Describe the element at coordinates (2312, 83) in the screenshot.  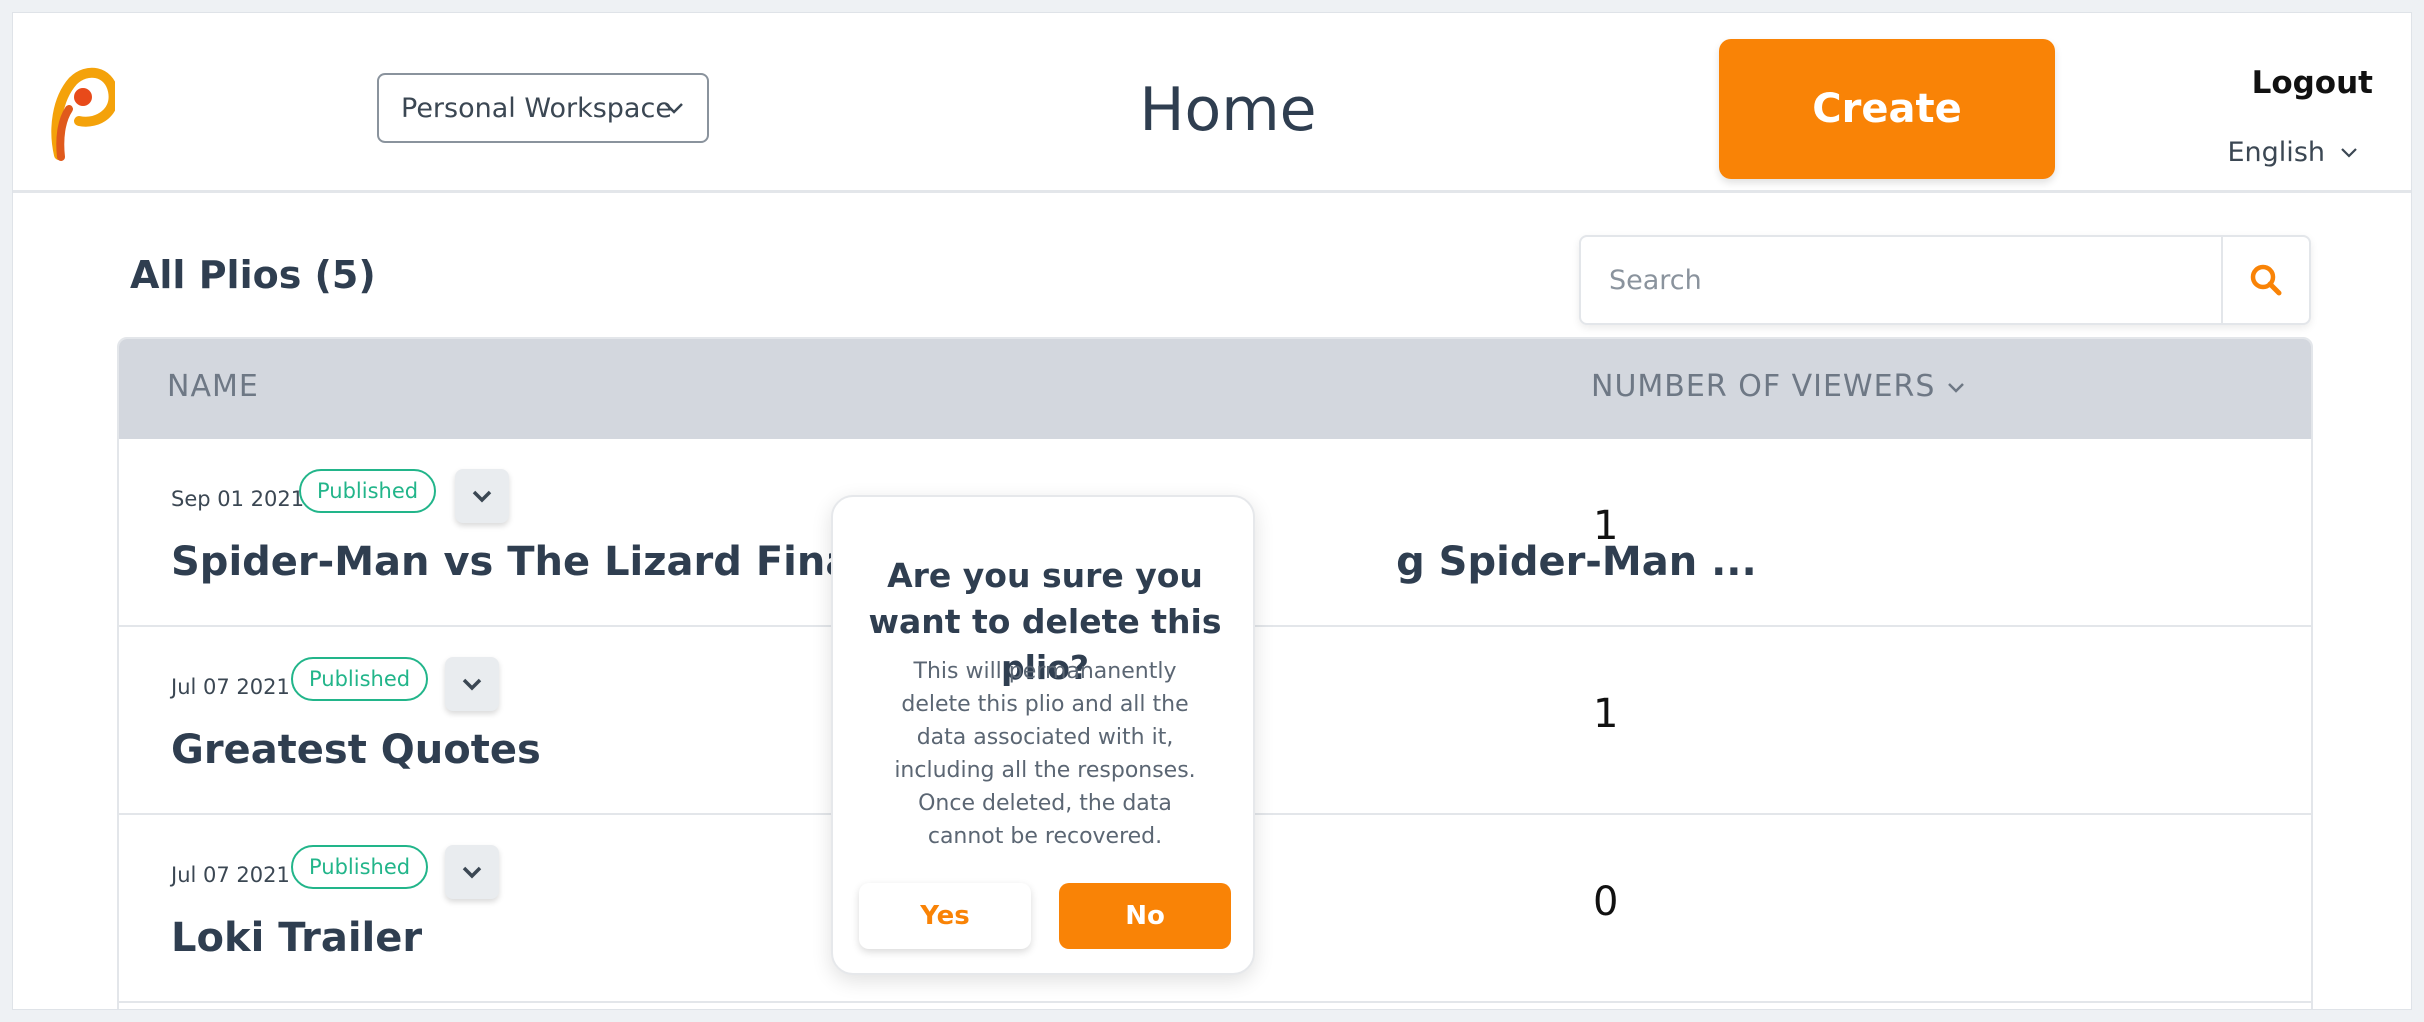
I see `logout-link: Logout` at that location.